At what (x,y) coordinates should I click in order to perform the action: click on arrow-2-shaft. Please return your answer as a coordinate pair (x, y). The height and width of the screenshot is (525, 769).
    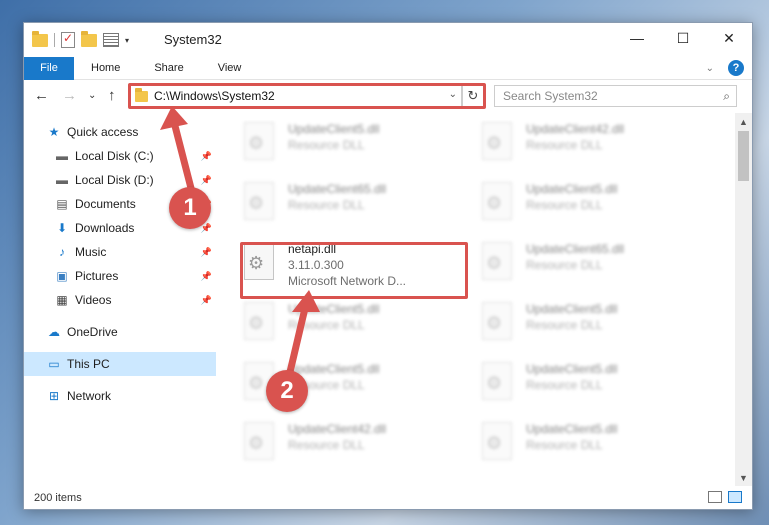
    Looking at the image, I should click on (298, 338).